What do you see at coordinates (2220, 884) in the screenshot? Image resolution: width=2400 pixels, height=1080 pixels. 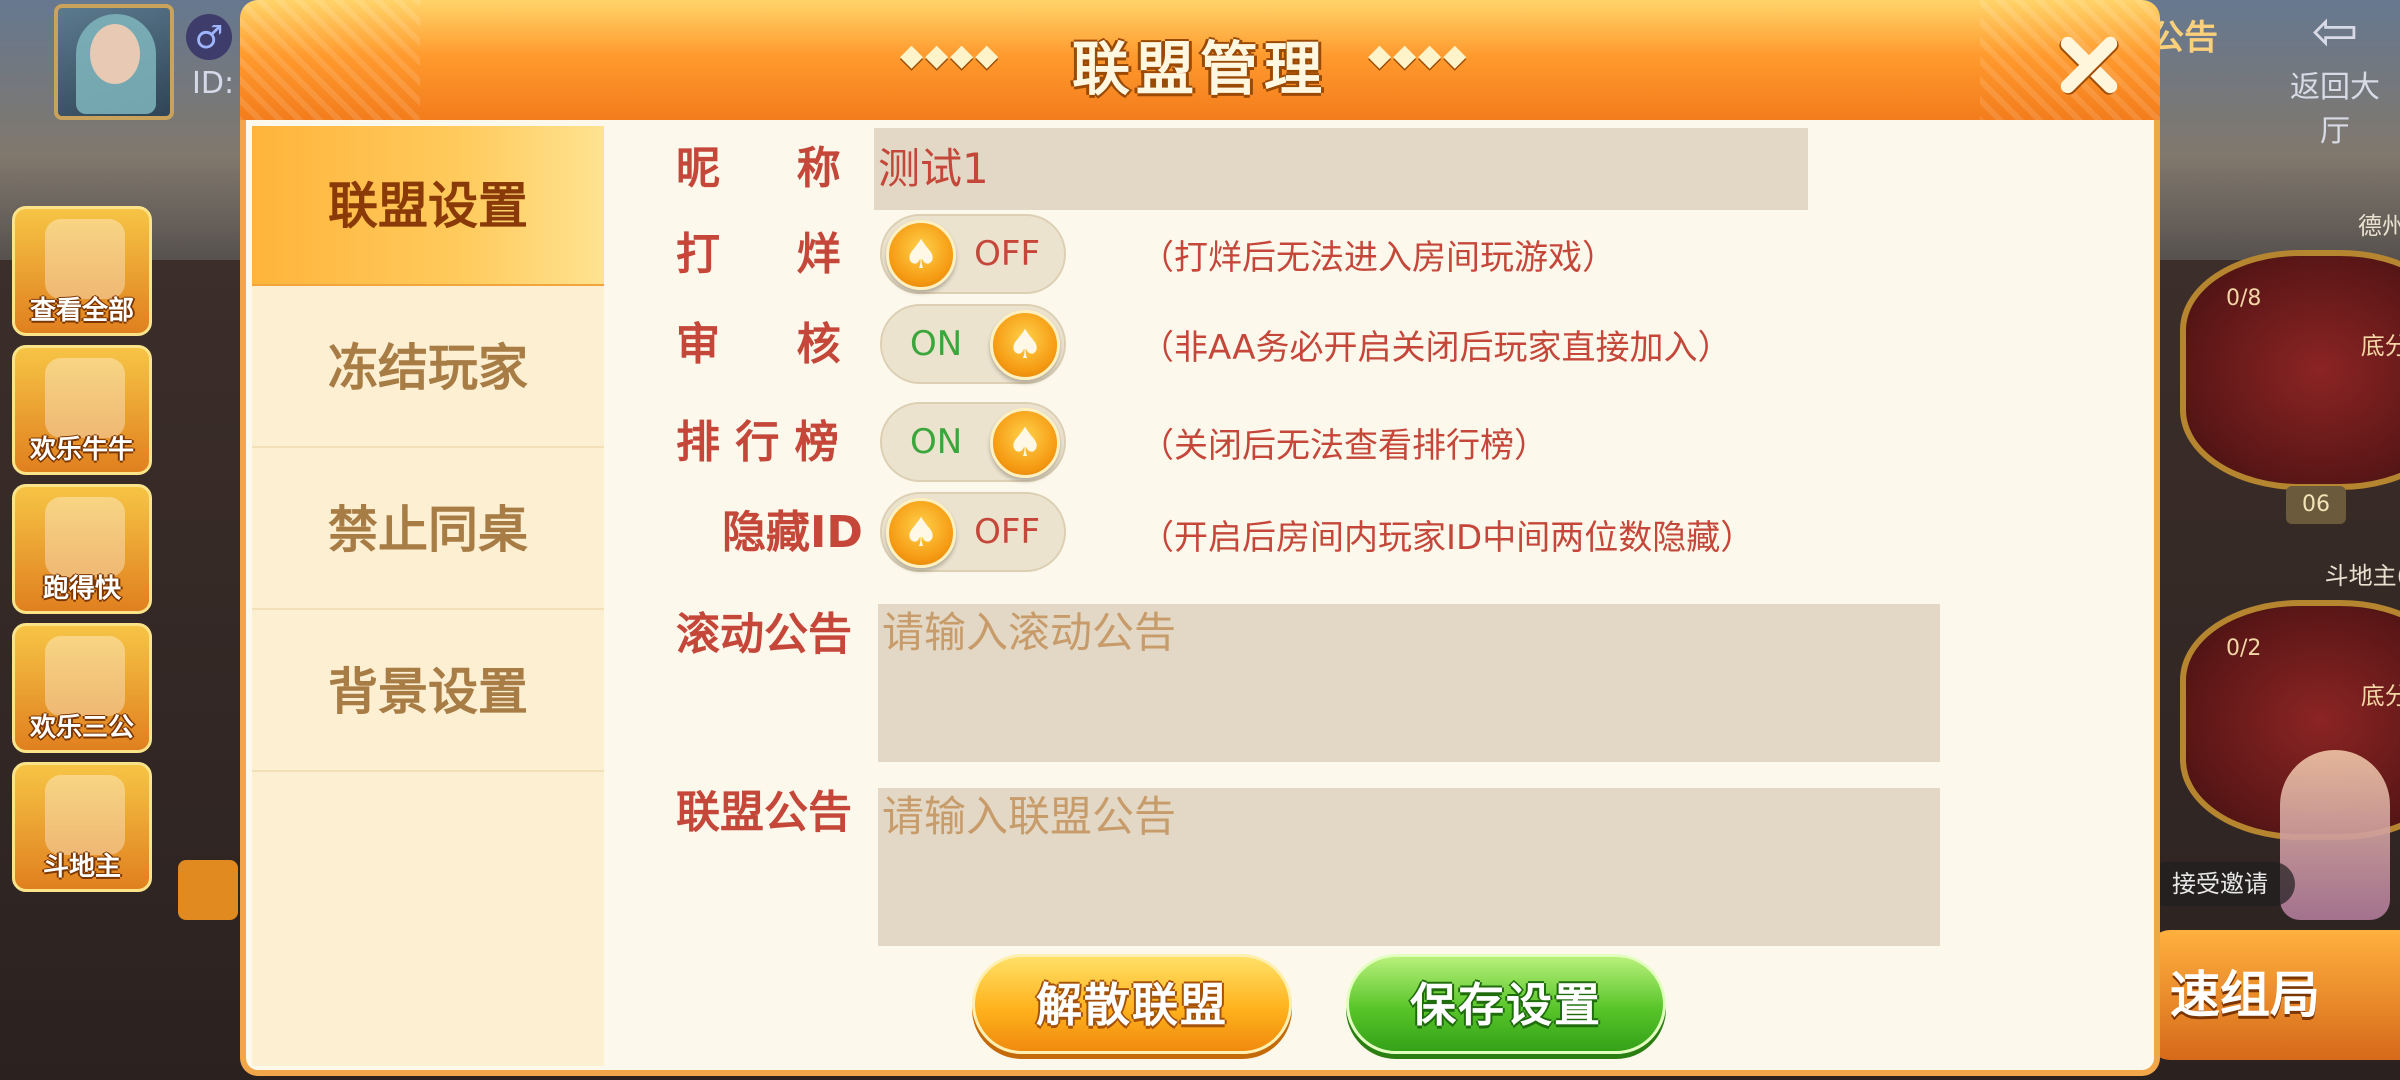 I see `accept-invite-toggle: 接受邀请` at bounding box center [2220, 884].